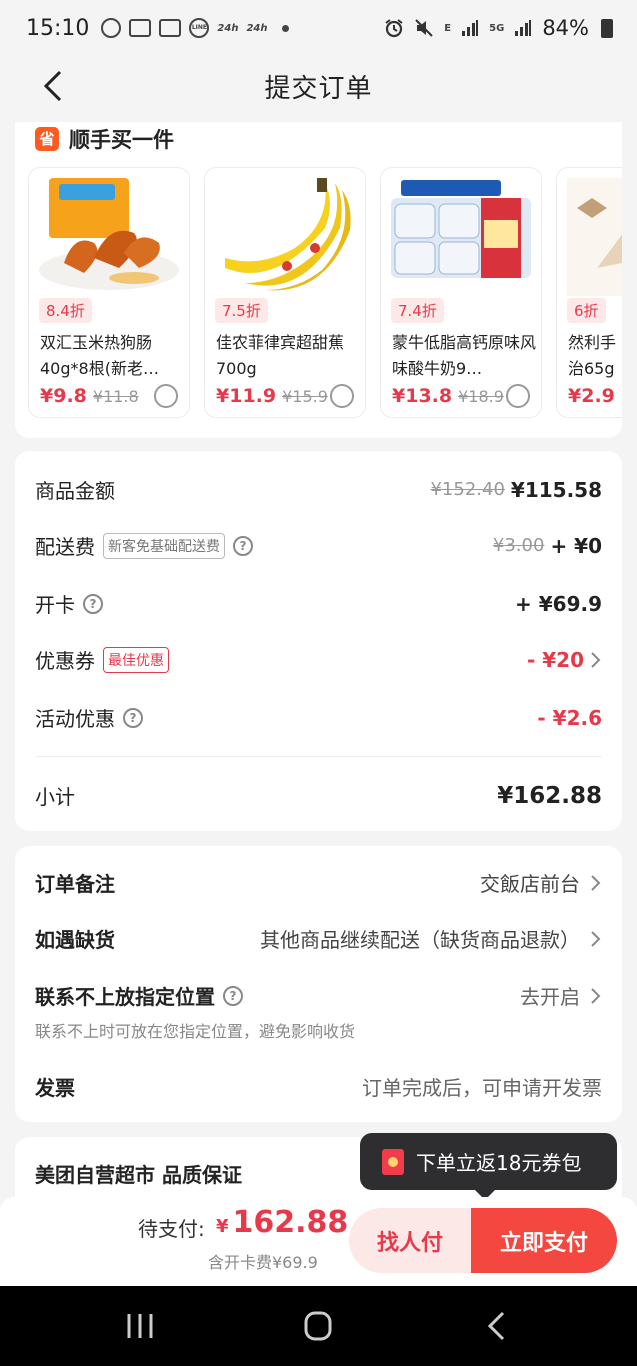  I want to click on card-fee-value: + ¥69.9, so click(558, 603).